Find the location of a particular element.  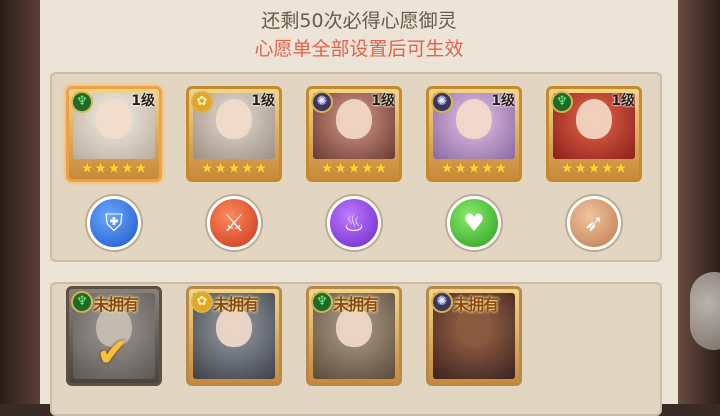

wishlist-hint-text: 心愿单全部设置后可生效 is located at coordinates (359, 49).